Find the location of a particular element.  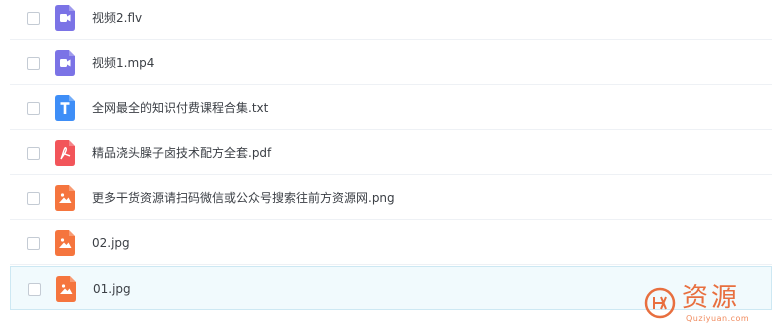

file-name: 视频2.flv is located at coordinates (117, 18).